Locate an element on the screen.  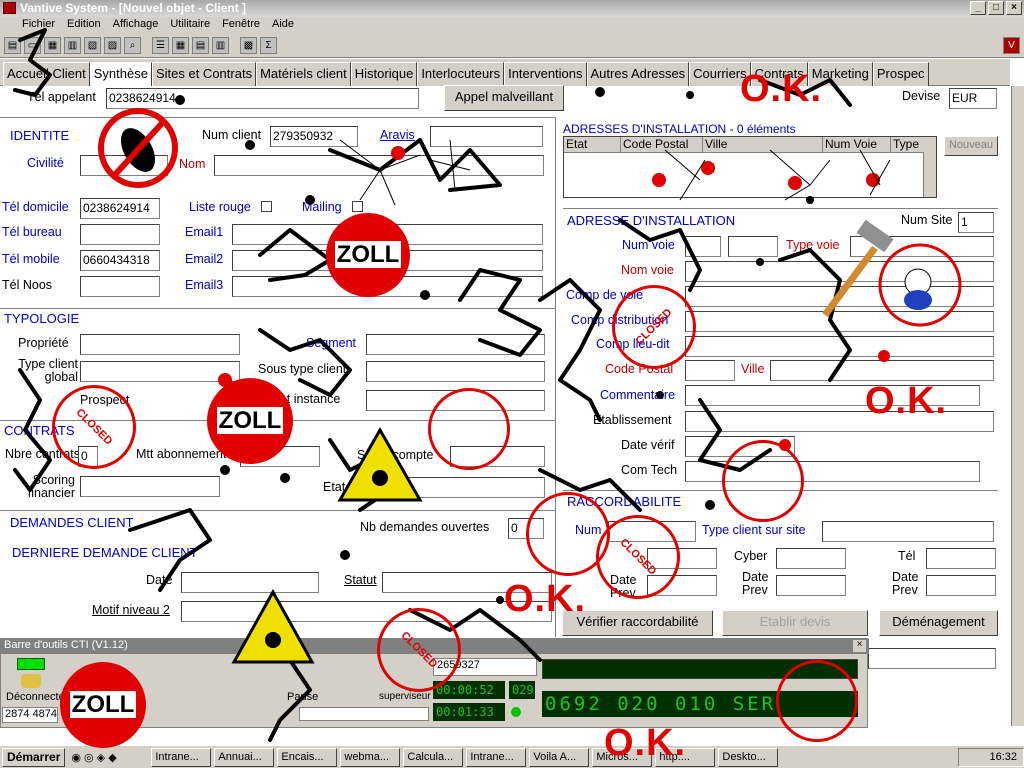
code-postal-field is located at coordinates (710, 370).